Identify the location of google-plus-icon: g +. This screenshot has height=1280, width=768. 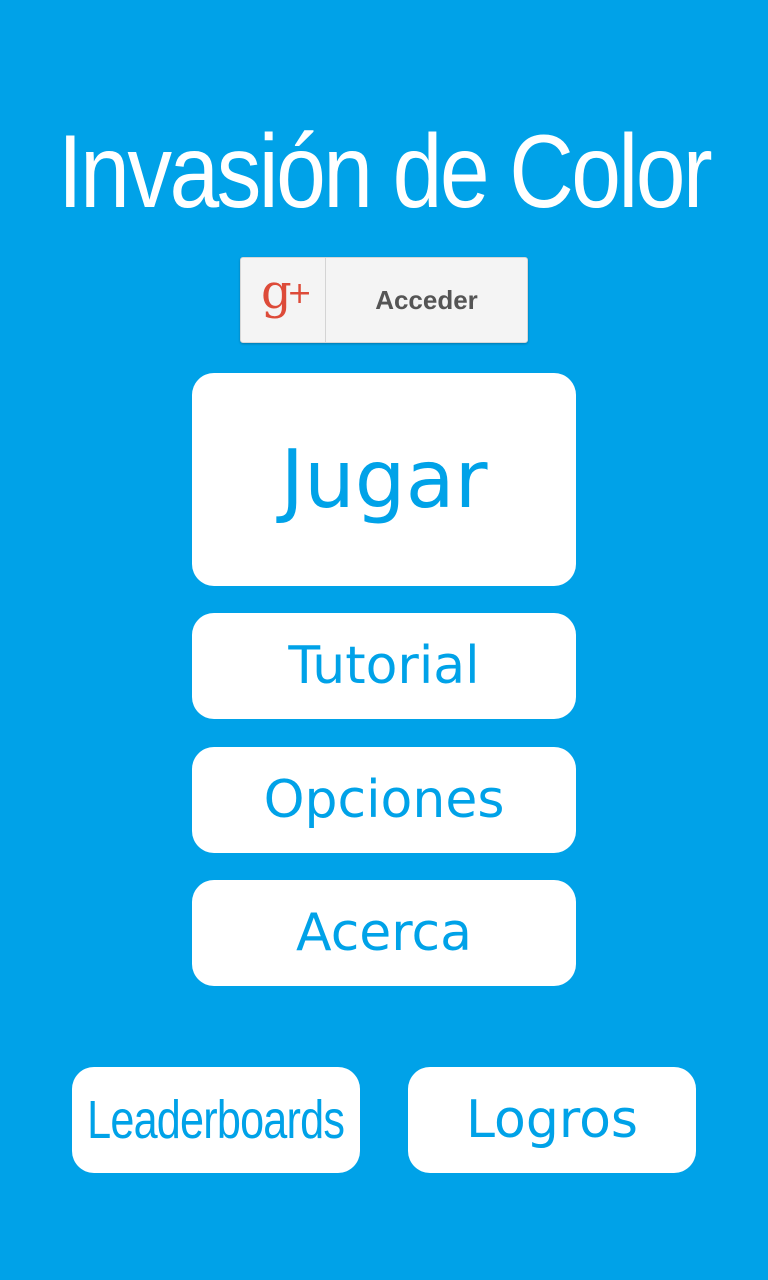
(283, 300).